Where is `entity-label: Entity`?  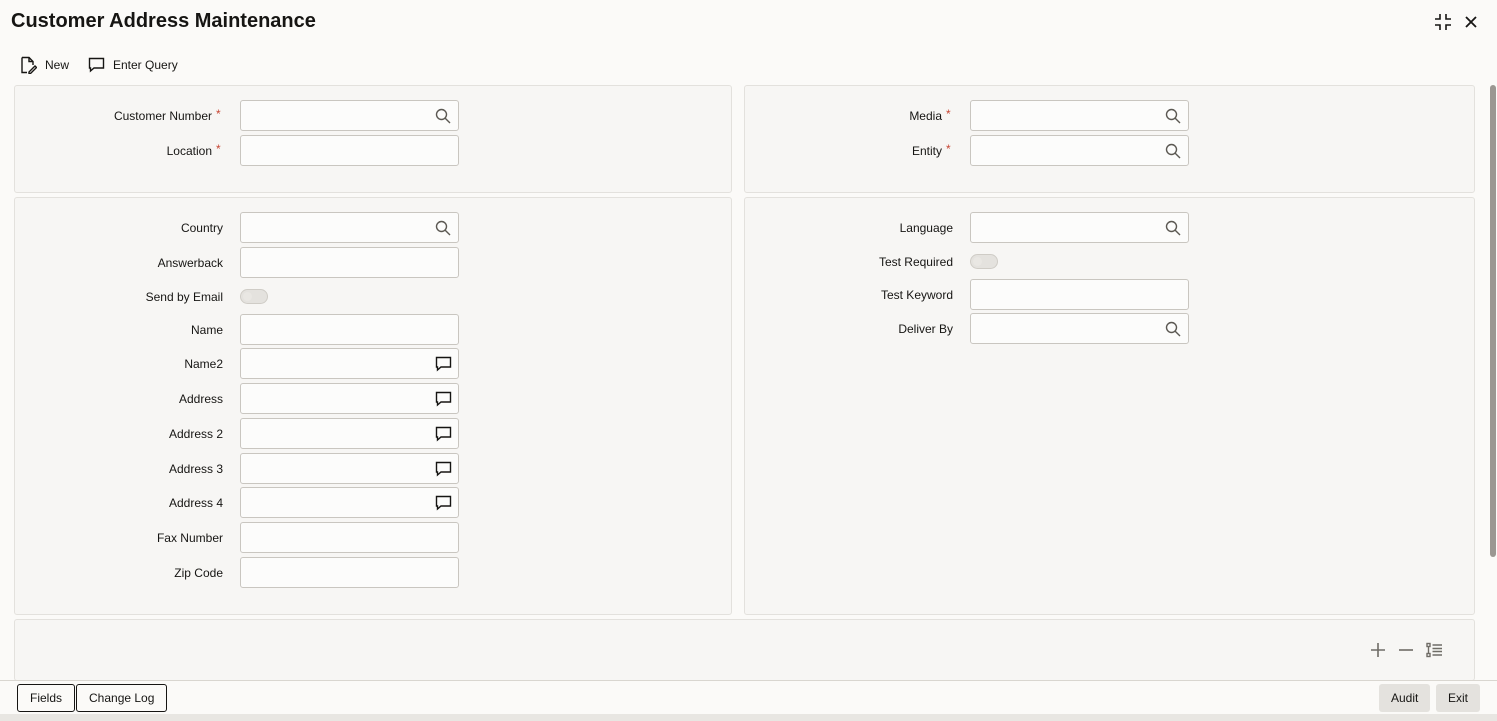
entity-label: Entity is located at coordinates (926, 151).